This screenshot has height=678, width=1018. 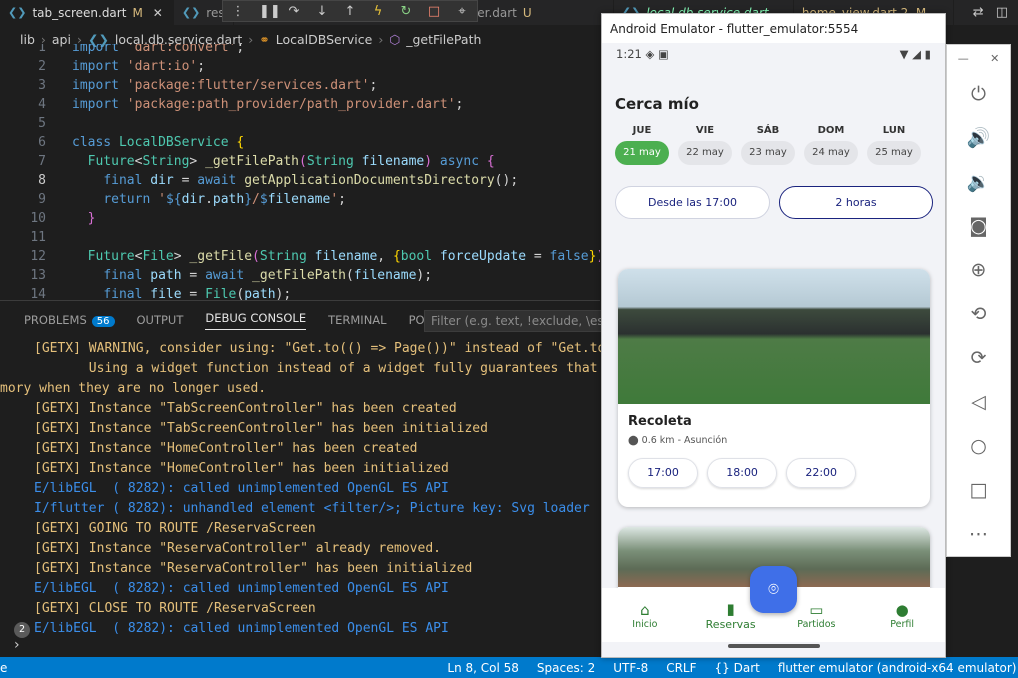 I want to click on time-slot-button: 18:00, so click(x=742, y=473).